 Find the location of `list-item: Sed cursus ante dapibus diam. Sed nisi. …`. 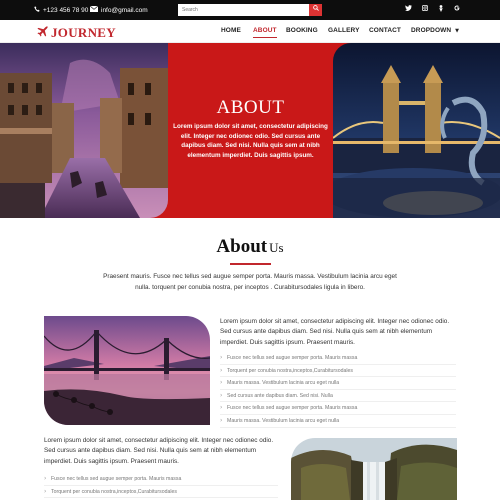

list-item: Sed cursus ante dapibus diam. Sed nisi. … is located at coordinates (338, 396).